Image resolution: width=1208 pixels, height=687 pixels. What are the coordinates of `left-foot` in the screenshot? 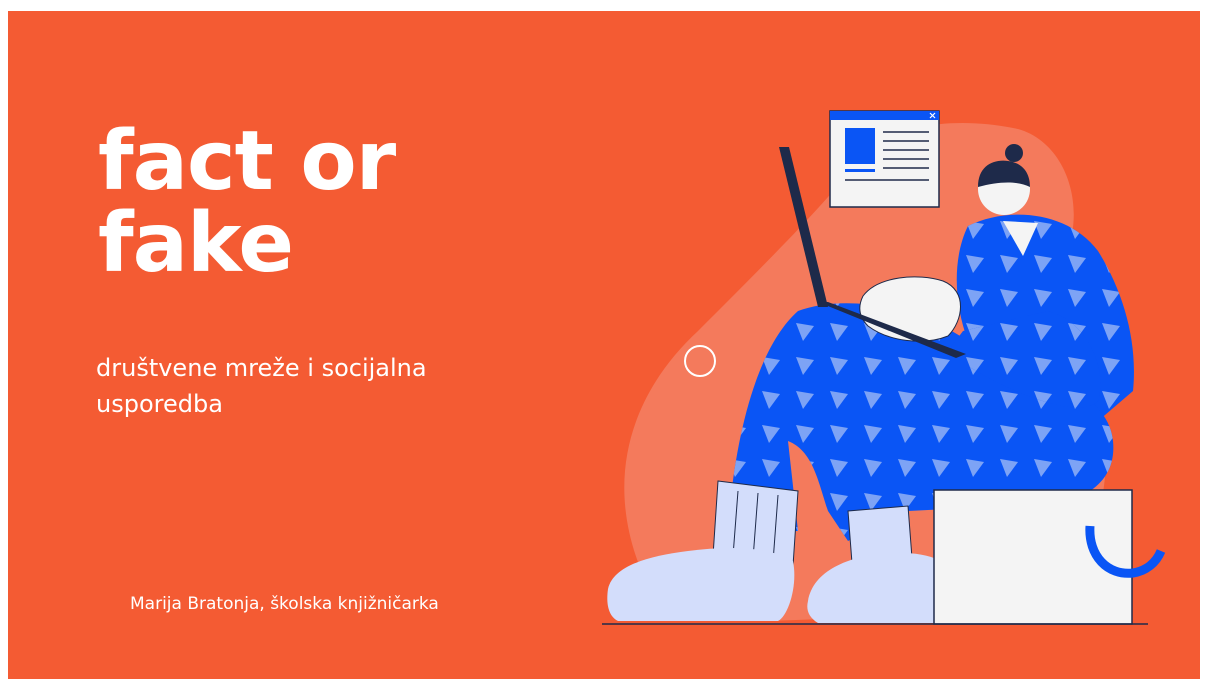 It's located at (701, 584).